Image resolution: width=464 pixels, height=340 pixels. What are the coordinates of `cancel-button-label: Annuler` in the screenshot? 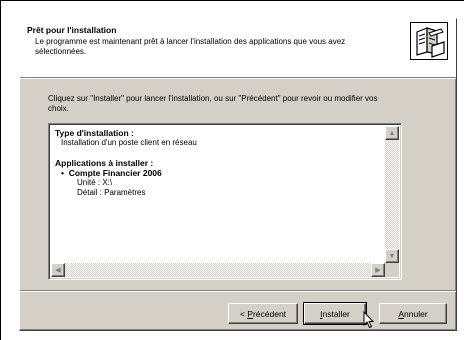 It's located at (413, 313).